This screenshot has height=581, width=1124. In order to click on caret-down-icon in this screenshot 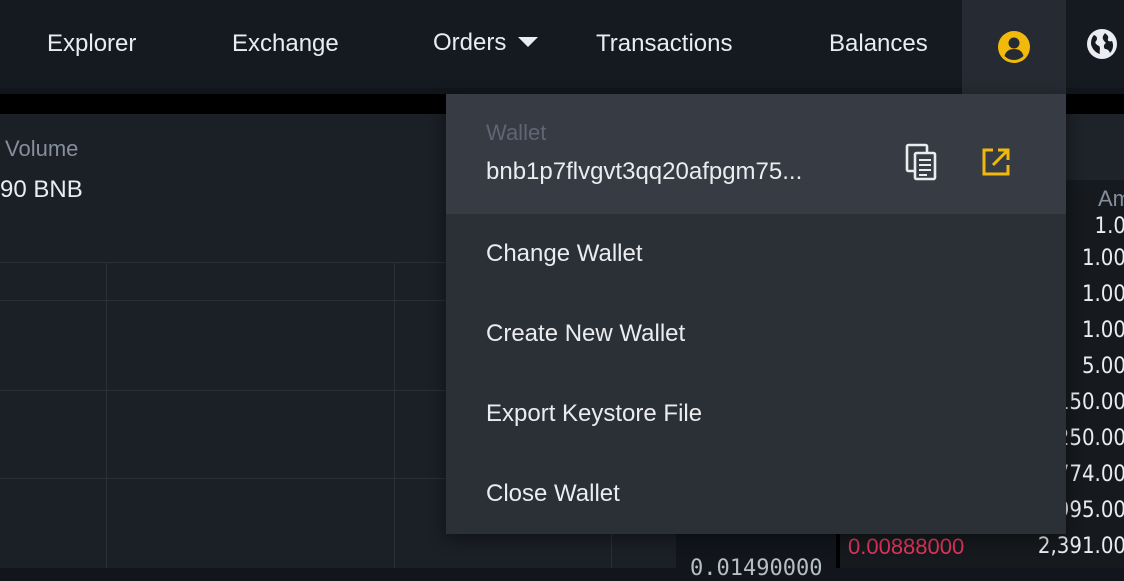, I will do `click(528, 41)`.